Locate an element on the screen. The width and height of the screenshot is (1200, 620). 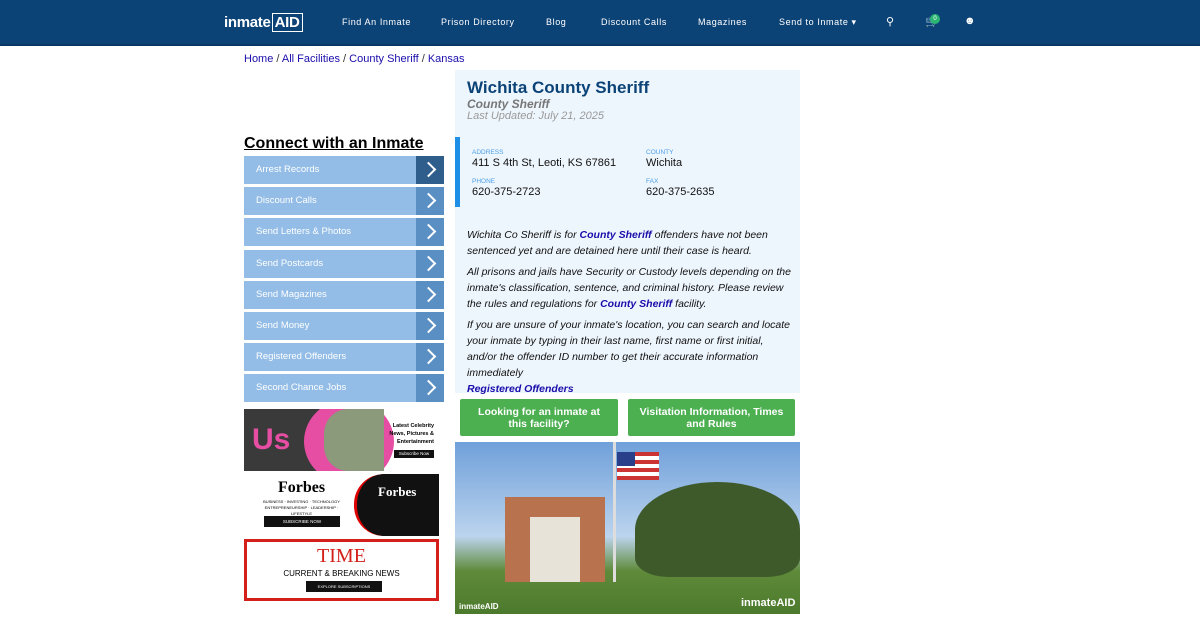
crumb-all-facilities: All Facilities is located at coordinates (311, 59).